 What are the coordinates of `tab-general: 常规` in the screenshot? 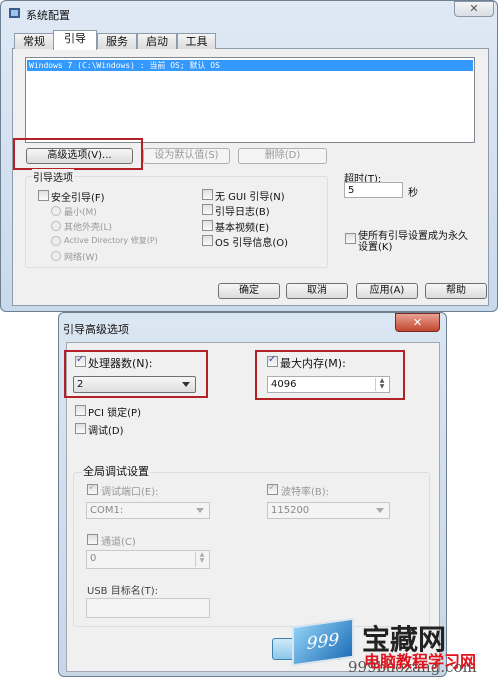 It's located at (34, 41).